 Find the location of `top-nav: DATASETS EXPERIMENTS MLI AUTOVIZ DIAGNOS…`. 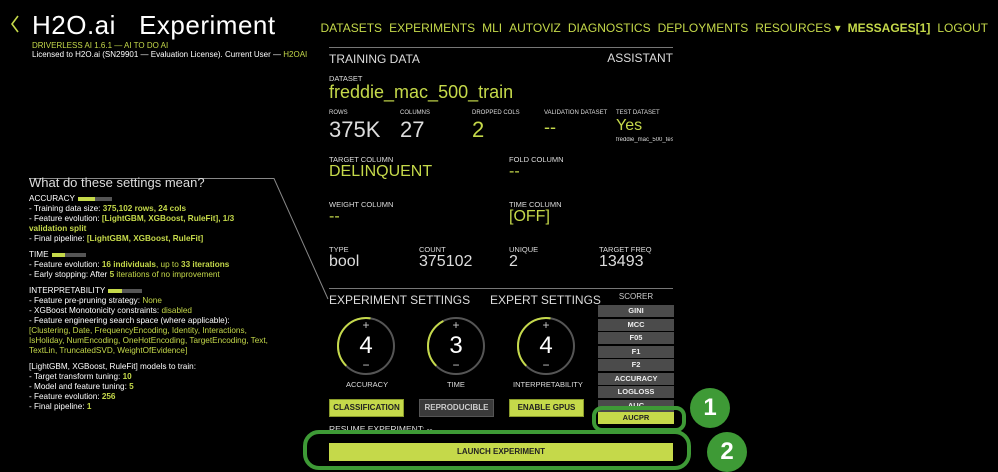

top-nav: DATASETS EXPERIMENTS MLI AUTOVIZ DIAGNOS… is located at coordinates (654, 28).